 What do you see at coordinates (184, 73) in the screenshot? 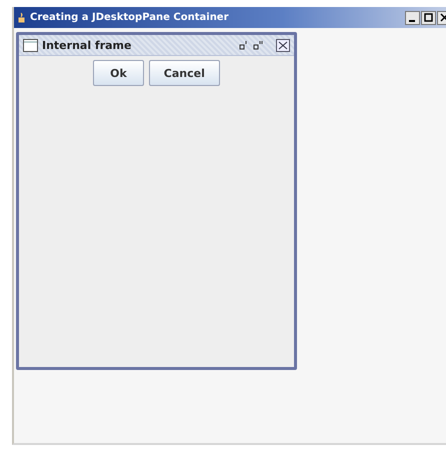
I see `cancel-button: Cancel` at bounding box center [184, 73].